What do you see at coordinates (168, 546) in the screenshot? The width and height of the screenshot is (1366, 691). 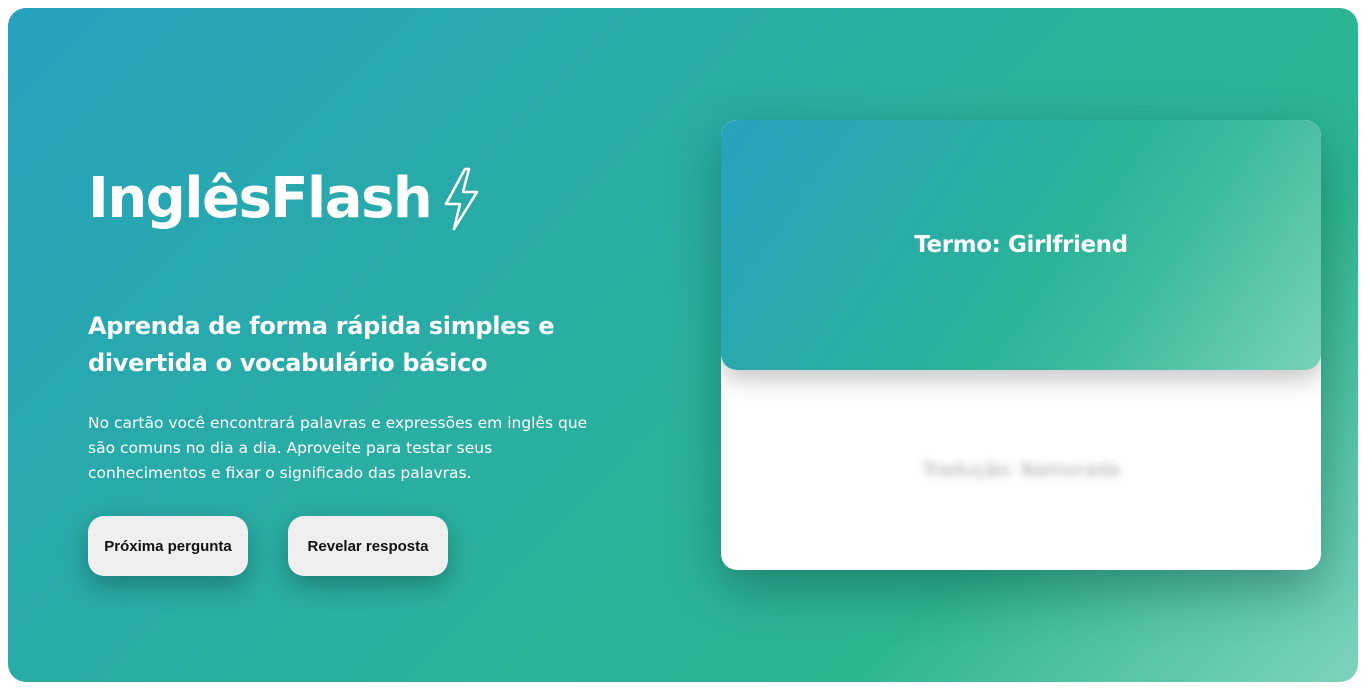 I see `next-question-button: Próxima pergunta` at bounding box center [168, 546].